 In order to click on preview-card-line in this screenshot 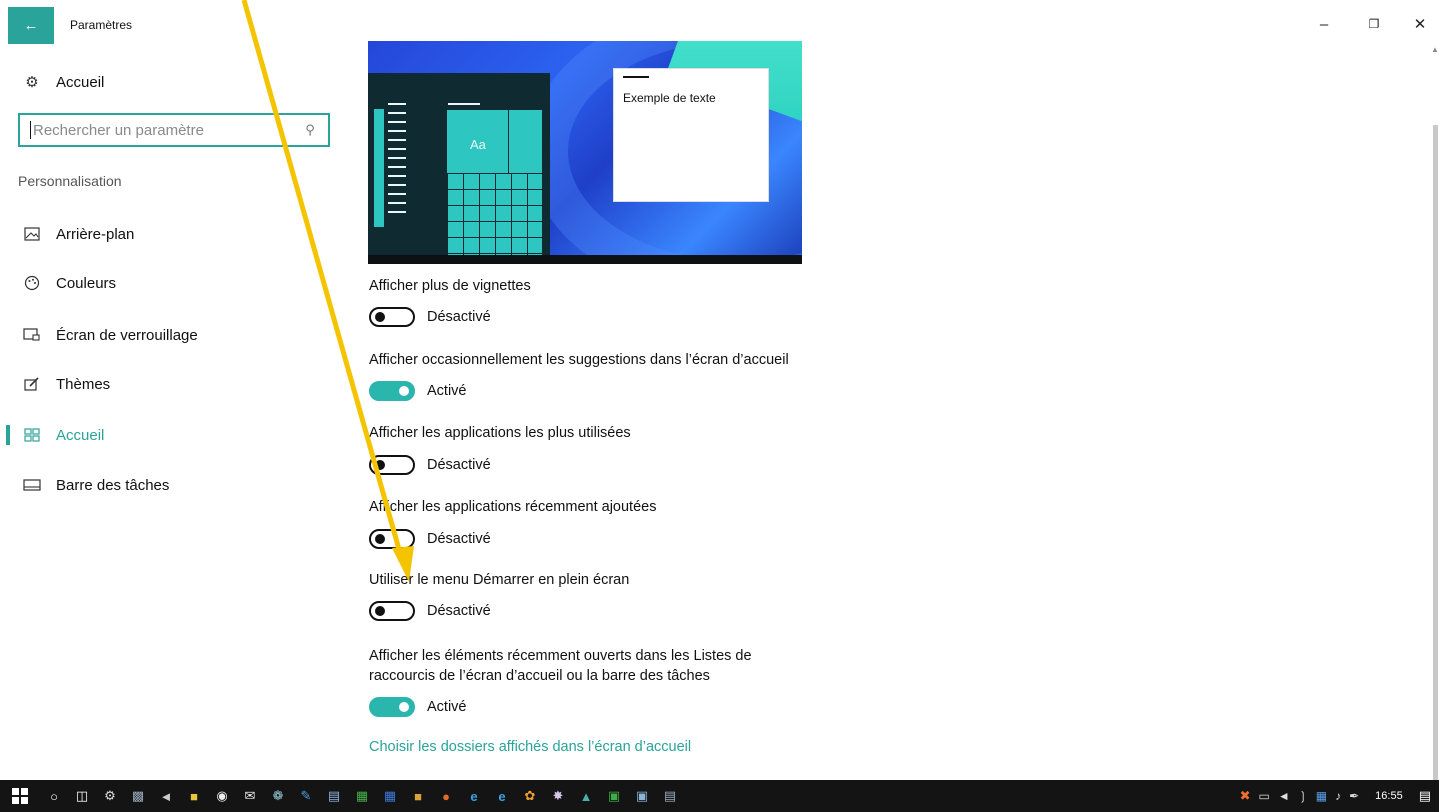, I will do `click(636, 77)`.